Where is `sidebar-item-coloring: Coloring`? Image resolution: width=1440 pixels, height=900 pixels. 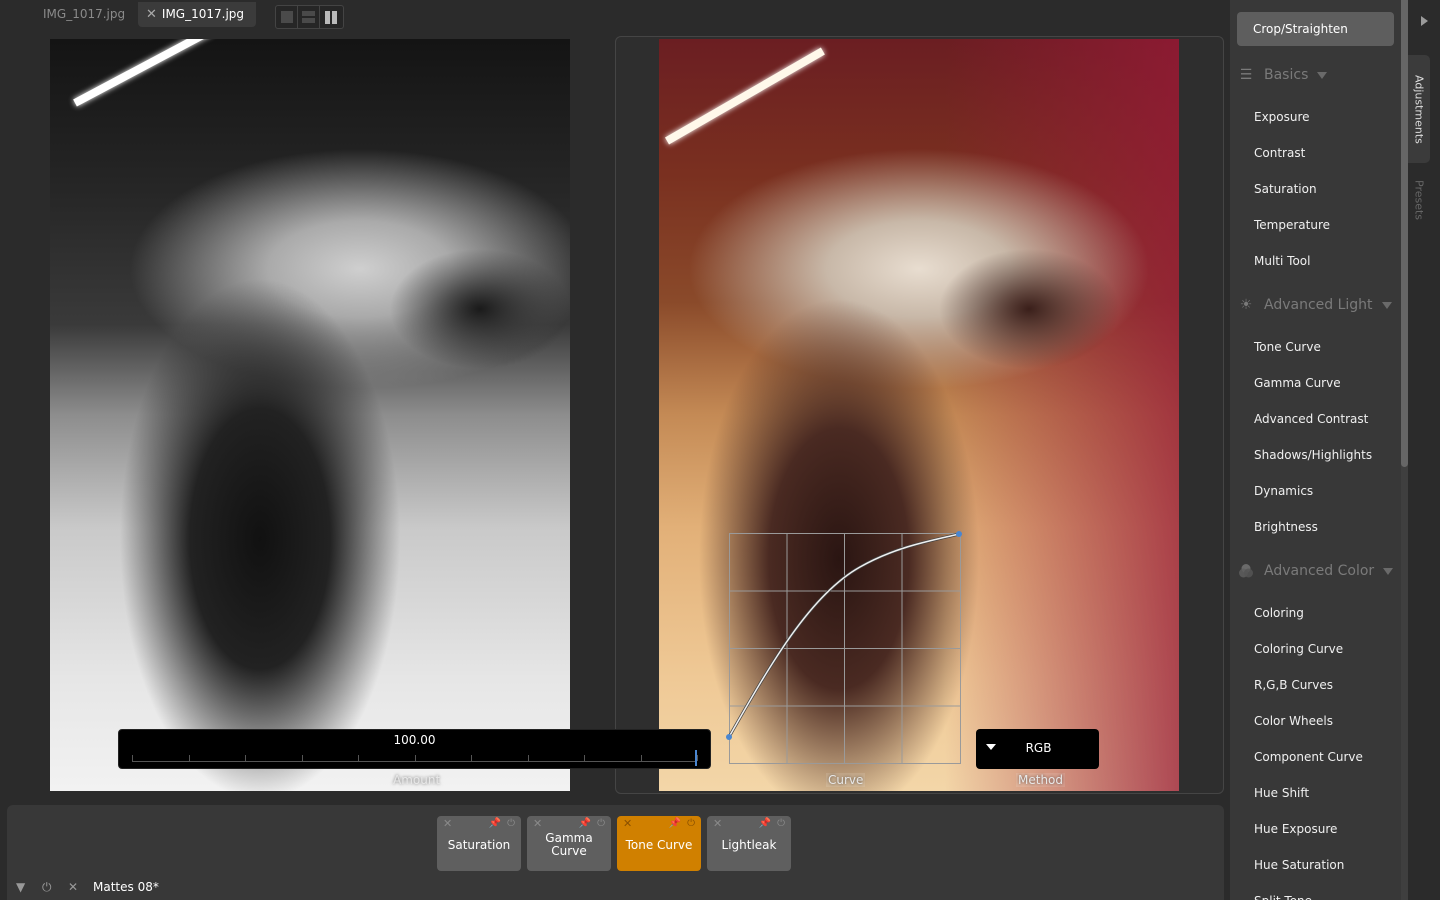 sidebar-item-coloring: Coloring is located at coordinates (1279, 613).